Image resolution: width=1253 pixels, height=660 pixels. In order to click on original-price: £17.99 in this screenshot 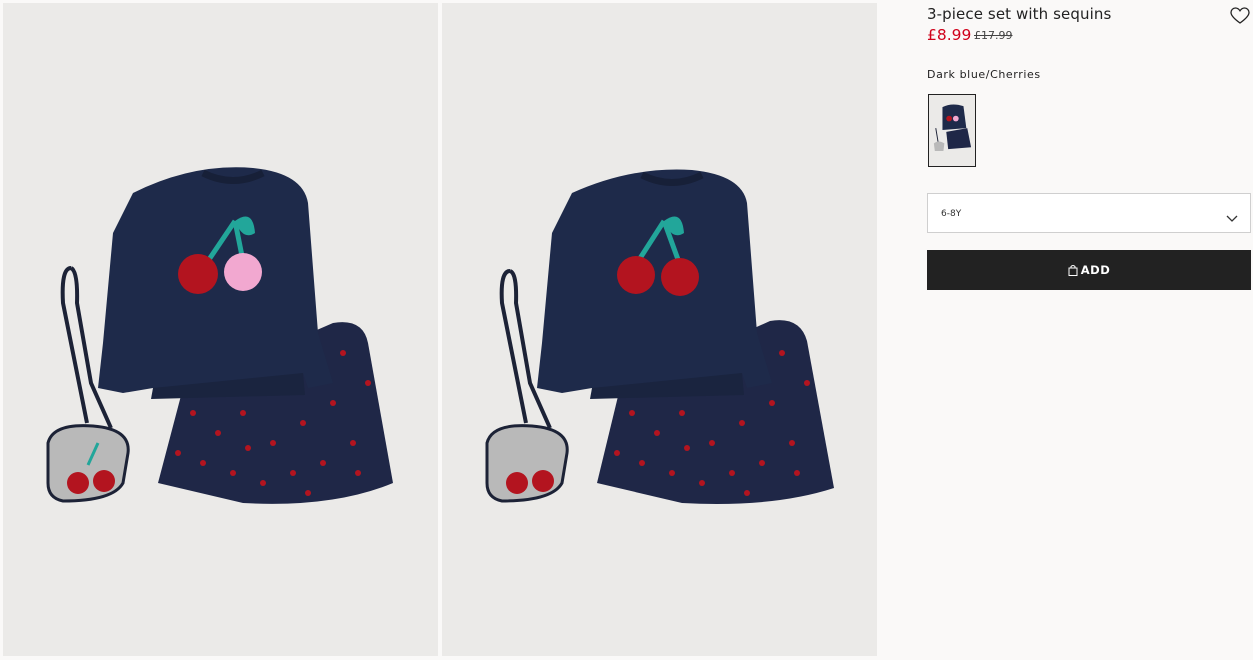, I will do `click(993, 35)`.